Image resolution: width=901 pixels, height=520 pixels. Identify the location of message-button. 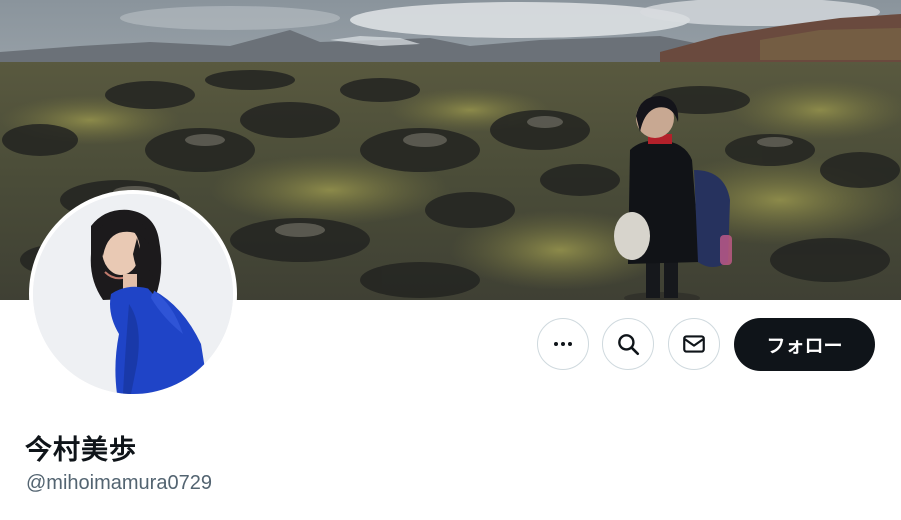
(694, 344).